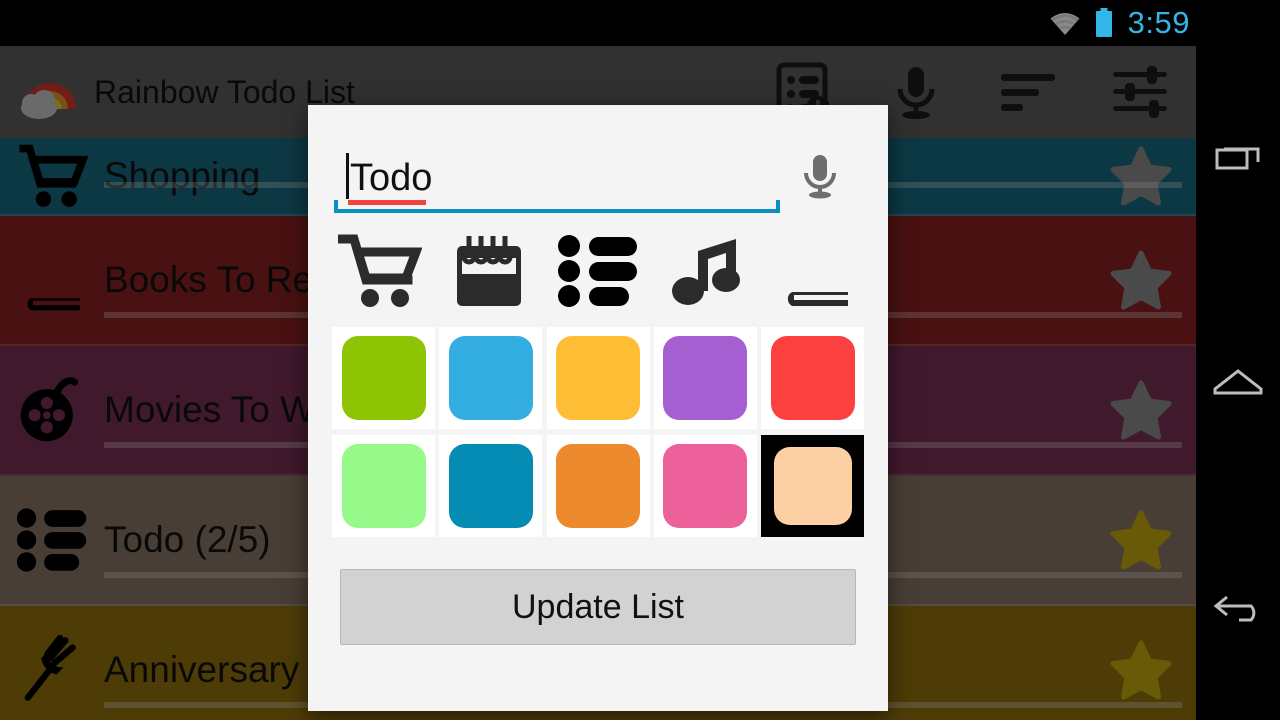  I want to click on list-name-input: Todo, so click(557, 176).